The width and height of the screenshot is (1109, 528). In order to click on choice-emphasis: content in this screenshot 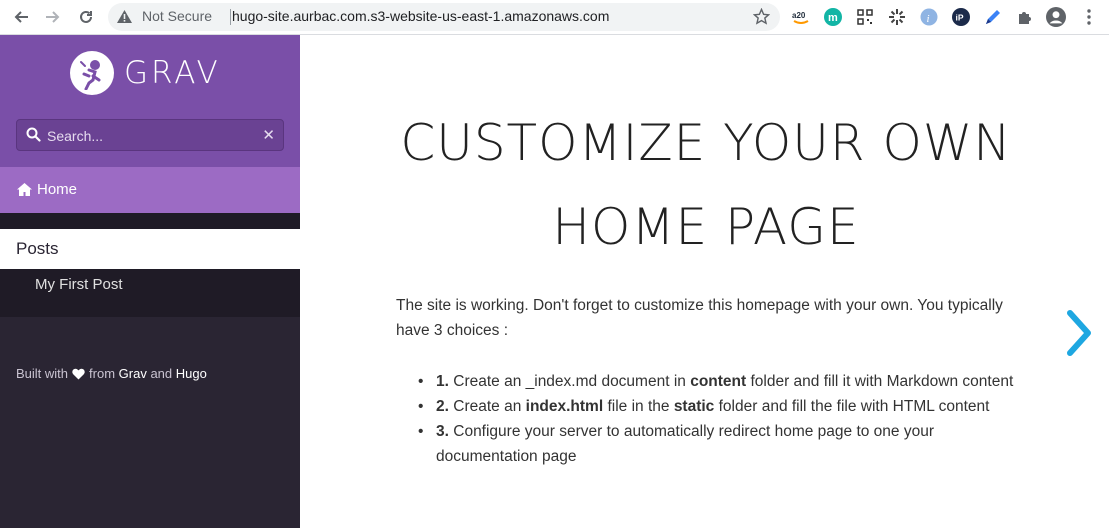, I will do `click(718, 381)`.